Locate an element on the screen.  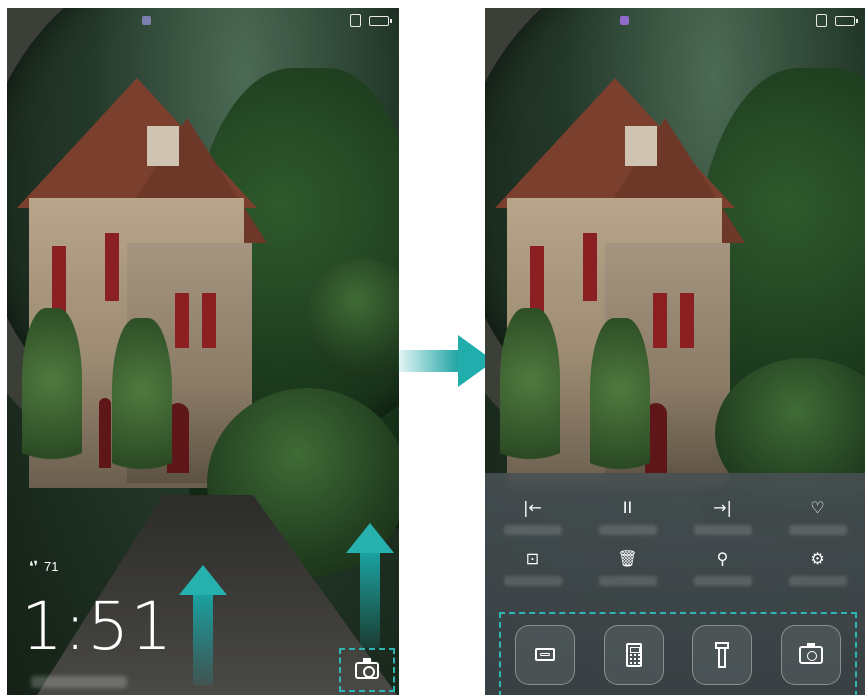
settings-button: ⚙ is located at coordinates (817, 567).